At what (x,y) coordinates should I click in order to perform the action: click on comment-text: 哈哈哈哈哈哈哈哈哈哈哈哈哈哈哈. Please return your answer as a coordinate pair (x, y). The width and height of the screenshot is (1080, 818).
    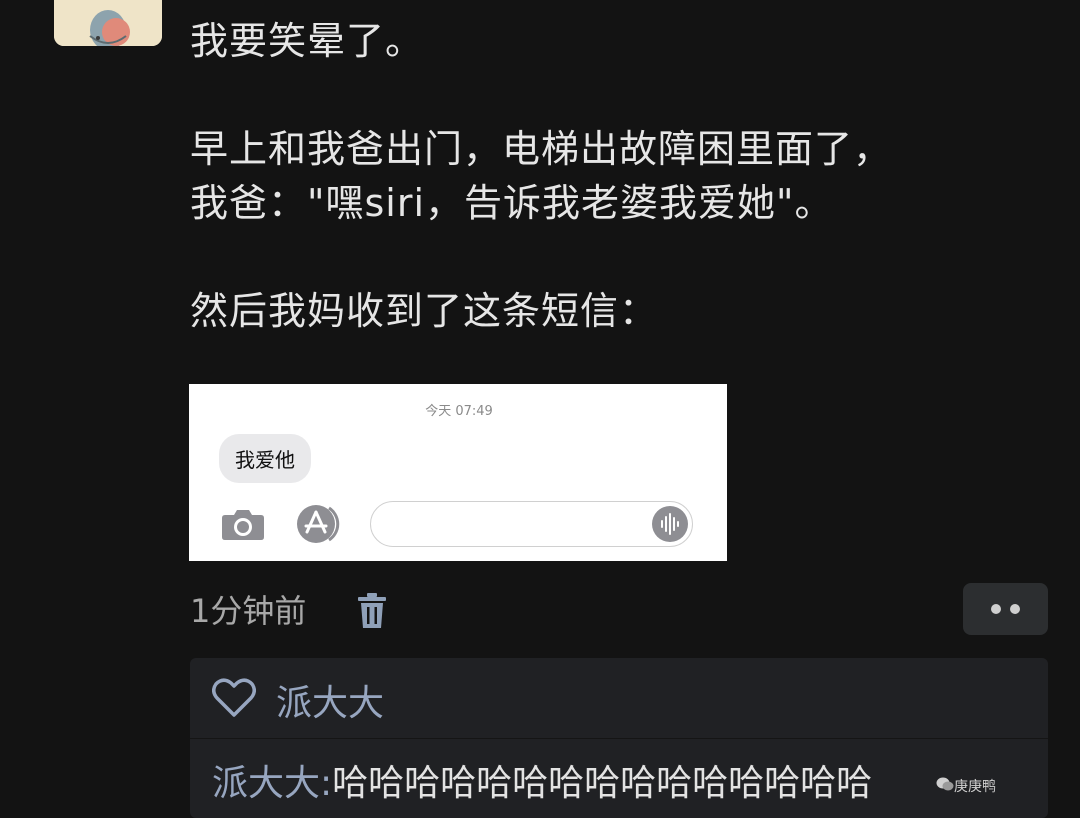
    Looking at the image, I should click on (602, 783).